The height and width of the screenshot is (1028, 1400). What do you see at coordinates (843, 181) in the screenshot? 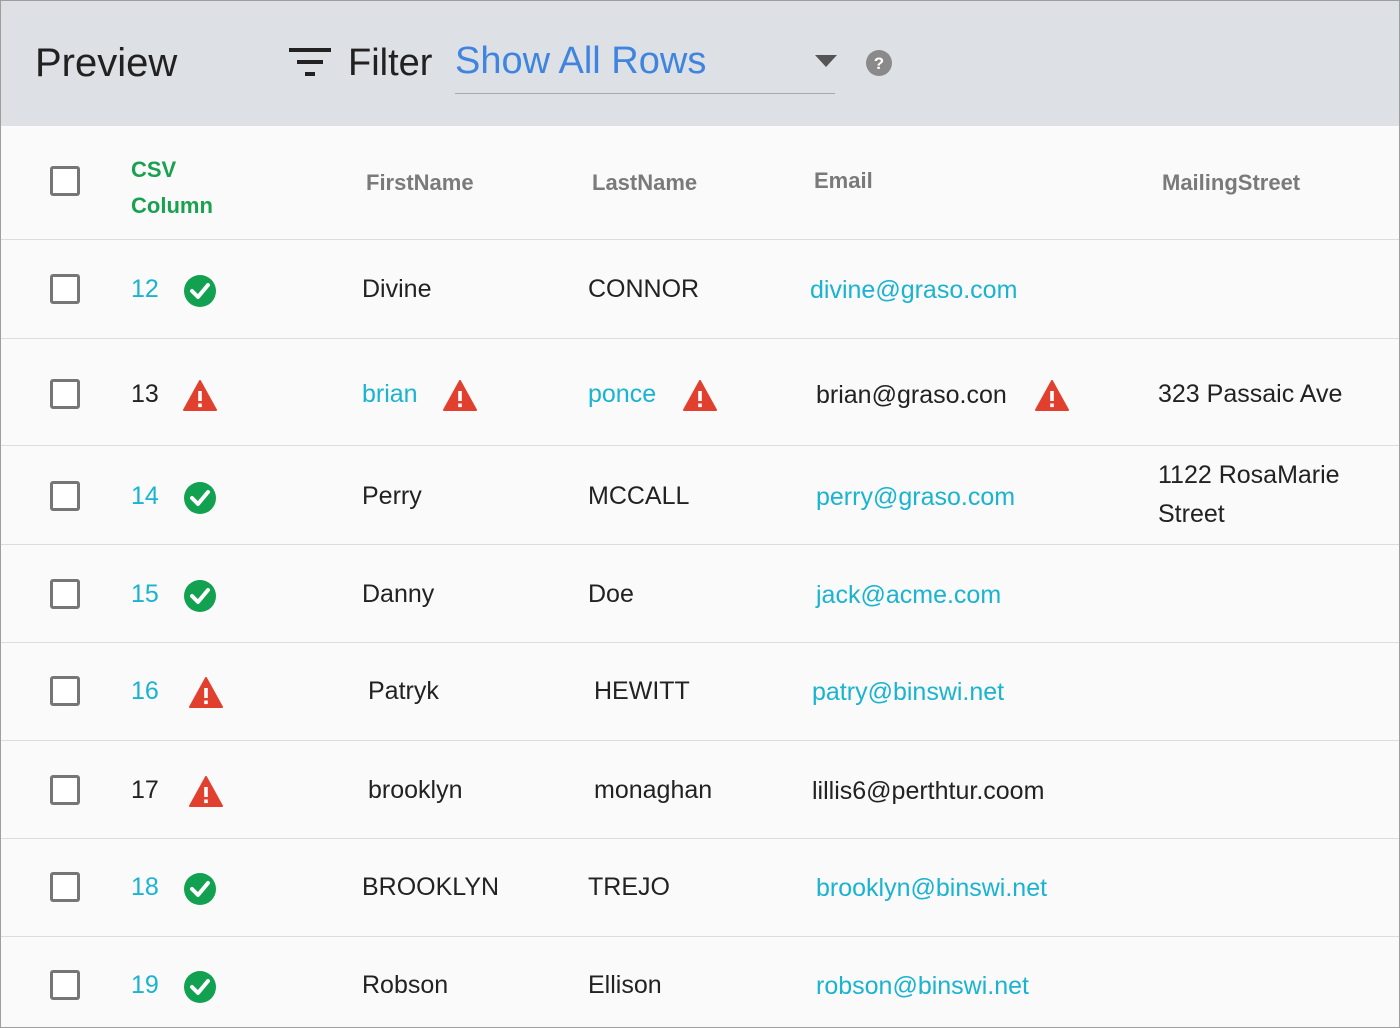
I see `column-header-email: Email` at bounding box center [843, 181].